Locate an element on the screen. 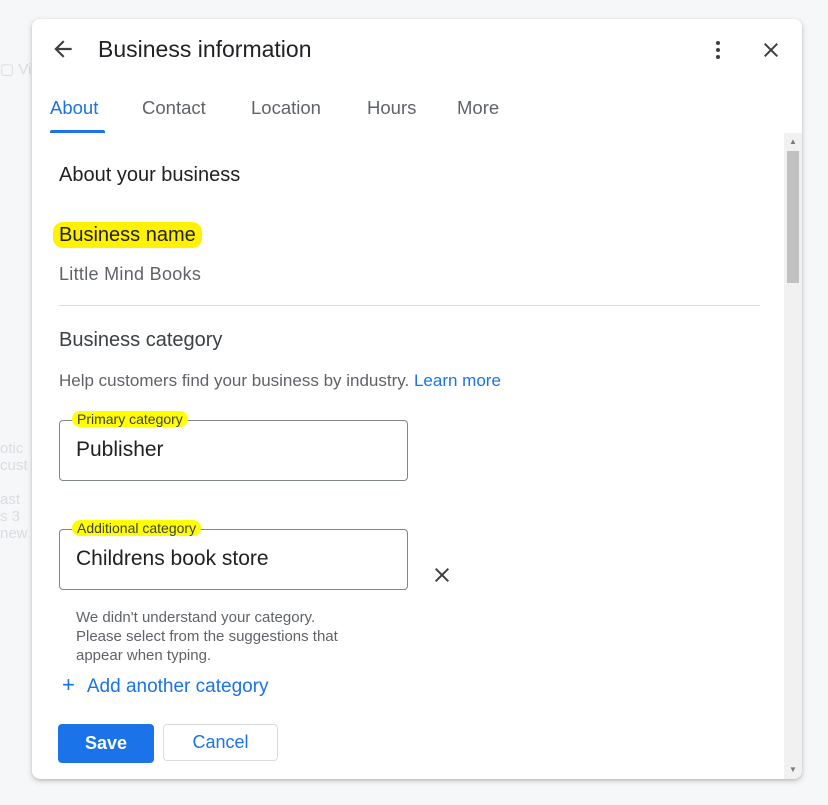  scroll-thumb is located at coordinates (793, 217).